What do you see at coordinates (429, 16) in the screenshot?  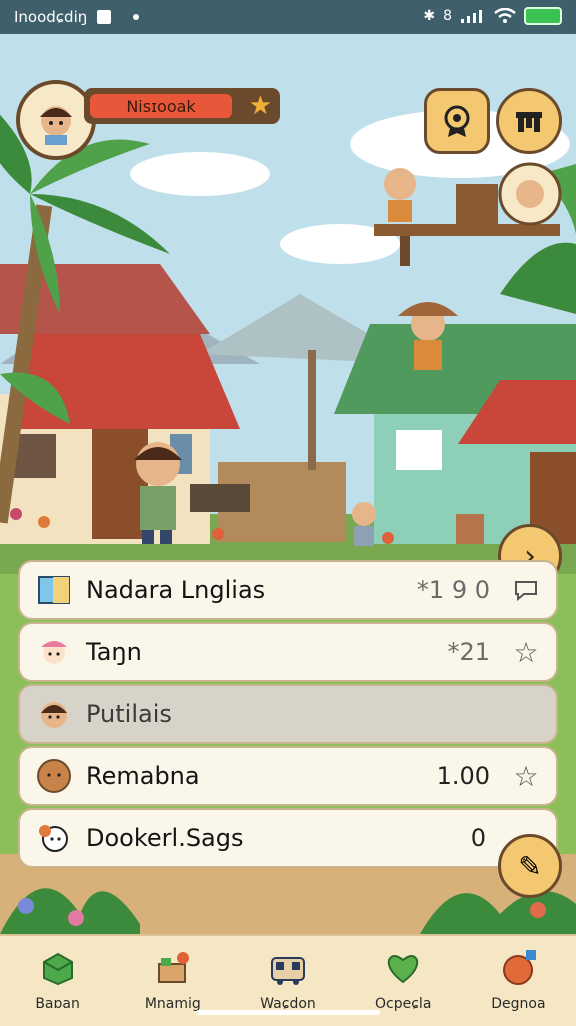 I see `bluetooth-icon: ✱` at bounding box center [429, 16].